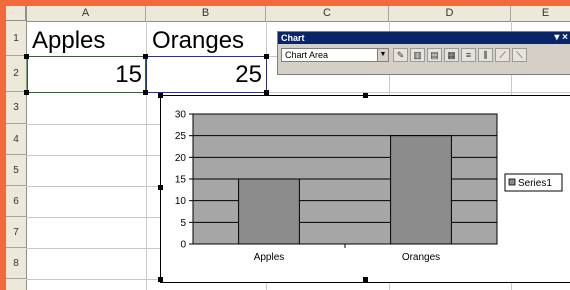  I want to click on y-tick-label: 5, so click(183, 223).